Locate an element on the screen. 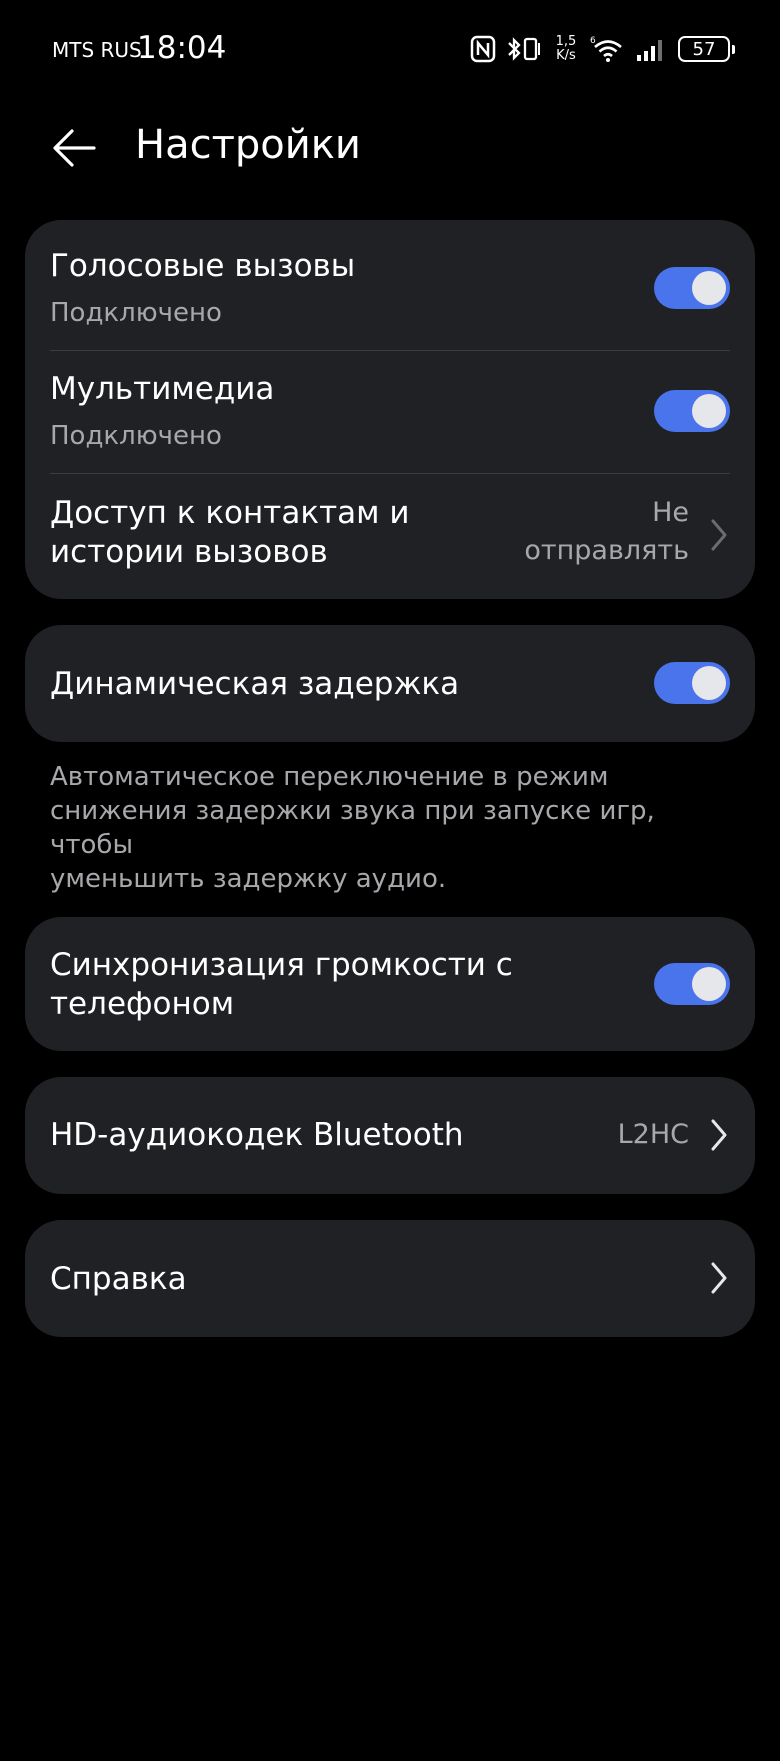 Image resolution: width=780 pixels, height=1761 pixels. voice-calls-toggle is located at coordinates (692, 288).